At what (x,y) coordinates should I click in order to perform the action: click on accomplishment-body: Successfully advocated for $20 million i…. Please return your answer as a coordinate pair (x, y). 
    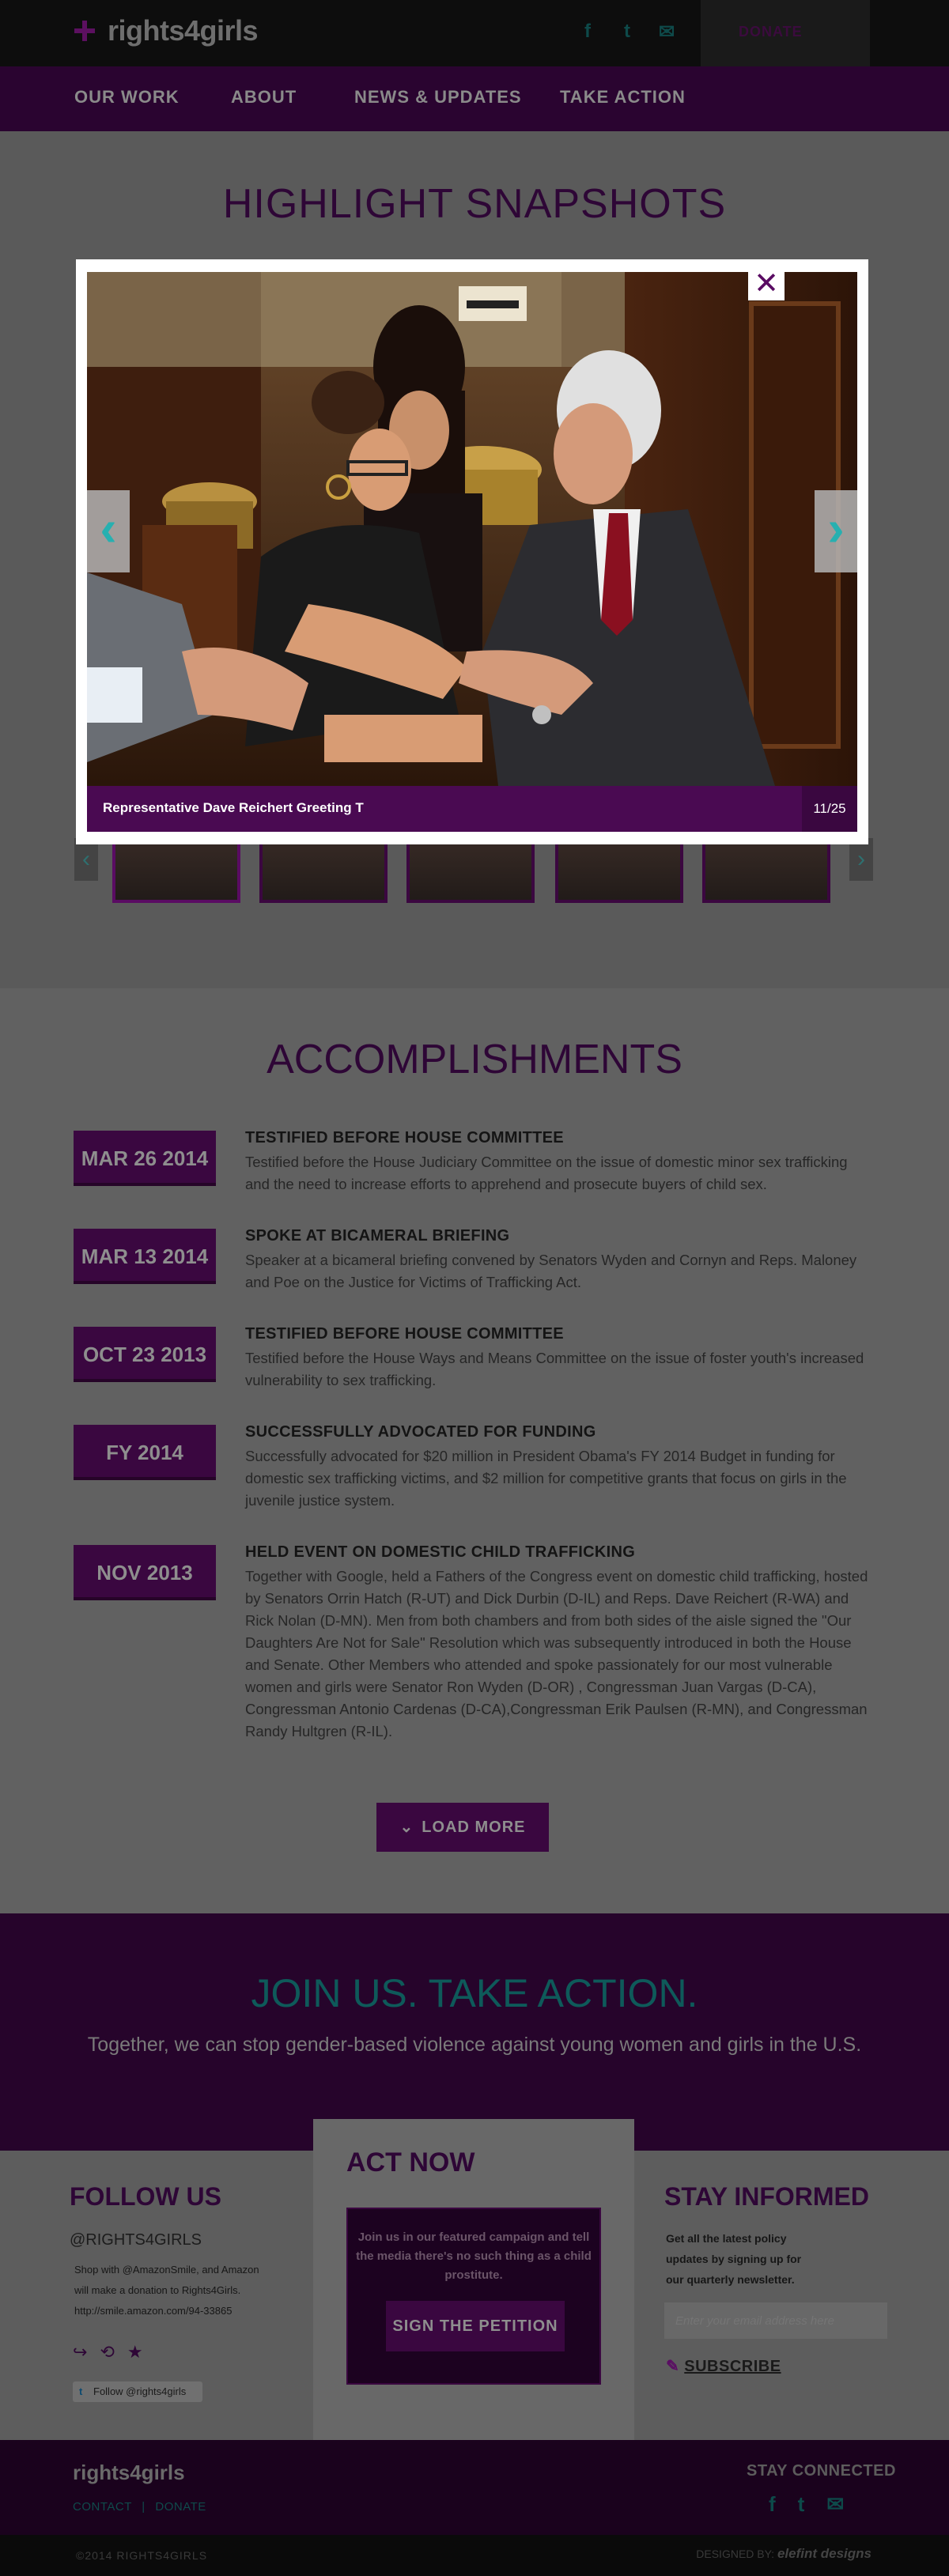
    Looking at the image, I should click on (546, 1478).